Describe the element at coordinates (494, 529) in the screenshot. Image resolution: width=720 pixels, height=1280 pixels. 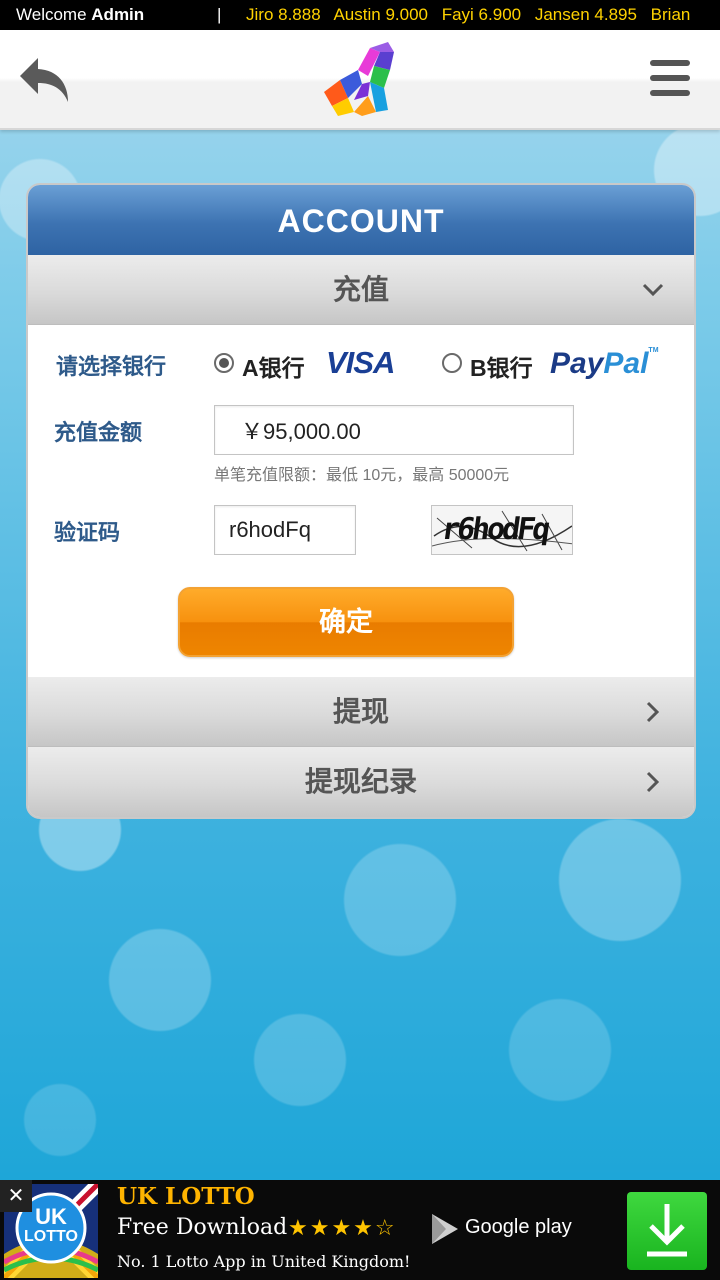
I see `captcha-image-text: r6hodFq` at that location.